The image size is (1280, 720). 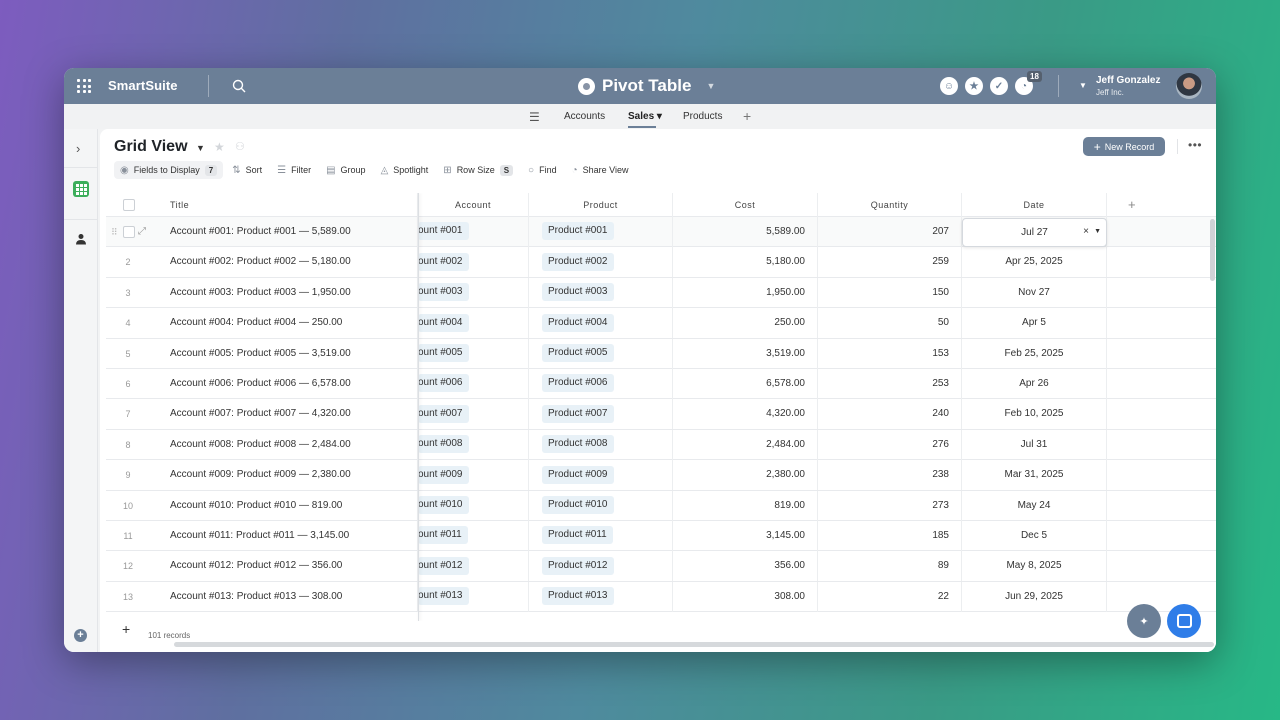 What do you see at coordinates (1028, 83) in the screenshot?
I see `notifications-icon: ◔ 18` at bounding box center [1028, 83].